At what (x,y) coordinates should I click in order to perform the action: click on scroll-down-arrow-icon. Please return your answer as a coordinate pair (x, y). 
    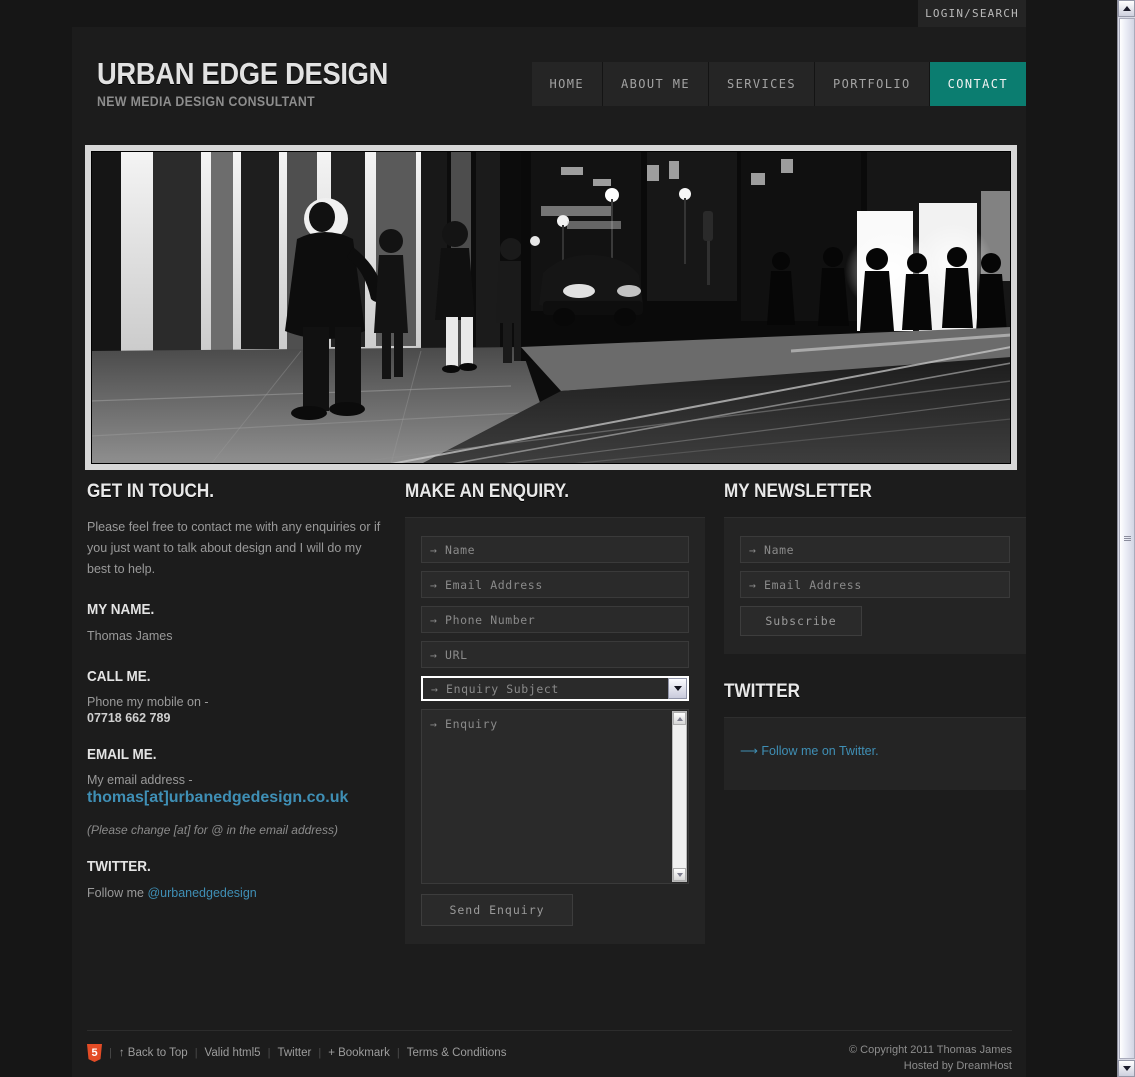
    Looking at the image, I should click on (1126, 1068).